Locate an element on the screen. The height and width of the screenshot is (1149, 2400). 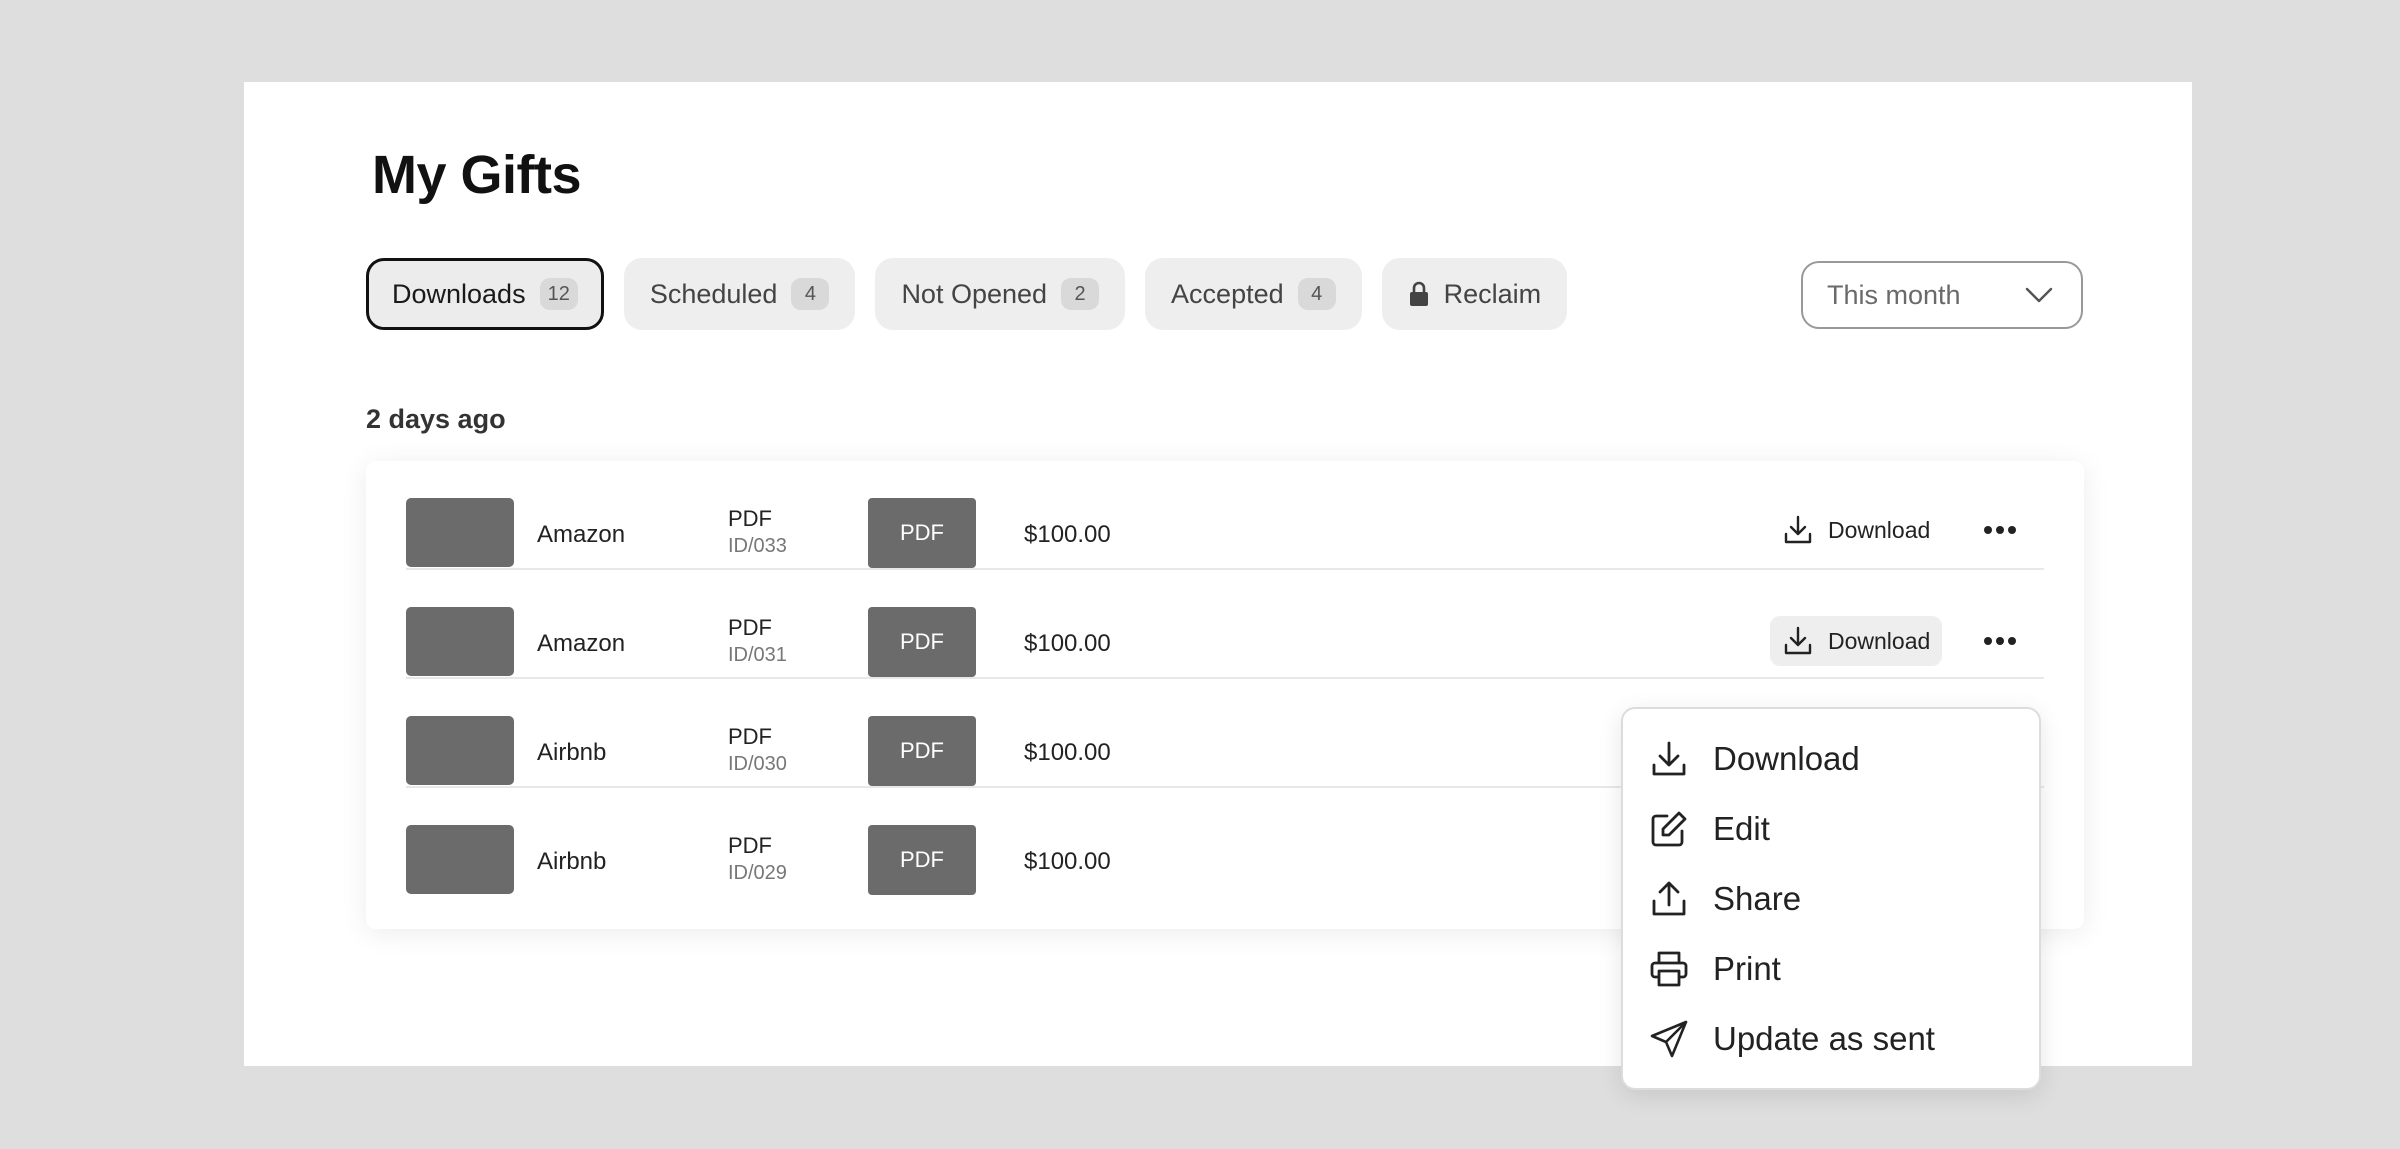
tab-accepted: Accepted 4 is located at coordinates (1253, 294).